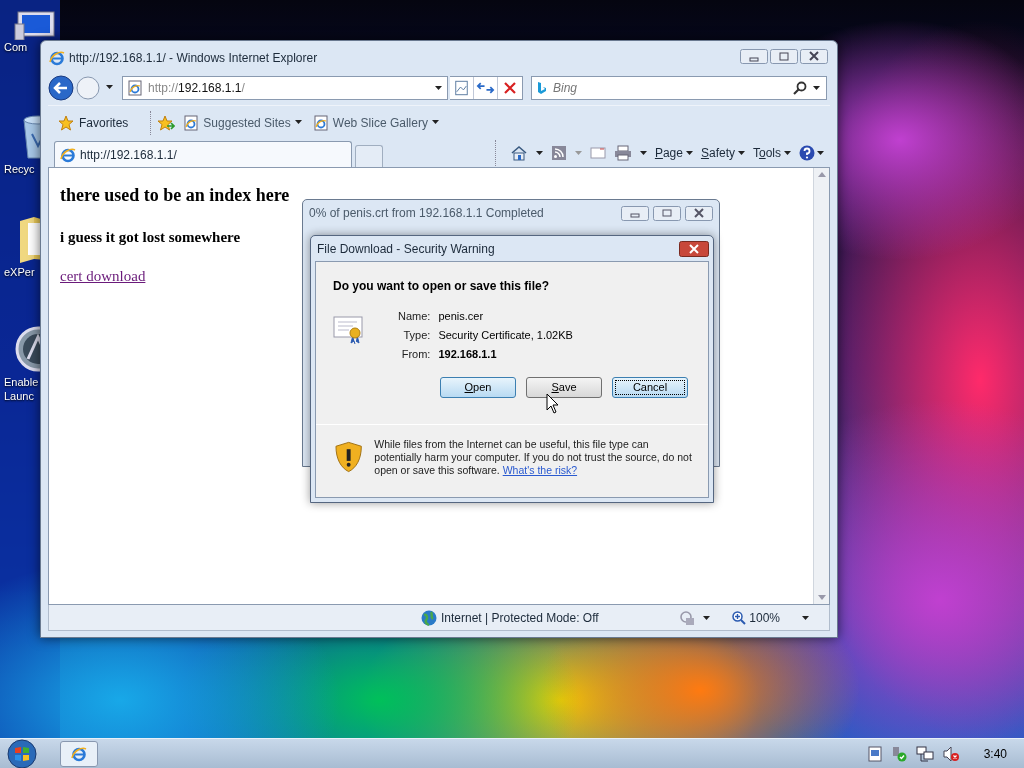 The width and height of the screenshot is (1024, 768). Describe the element at coordinates (414, 316) in the screenshot. I see `field-label: Name:` at that location.